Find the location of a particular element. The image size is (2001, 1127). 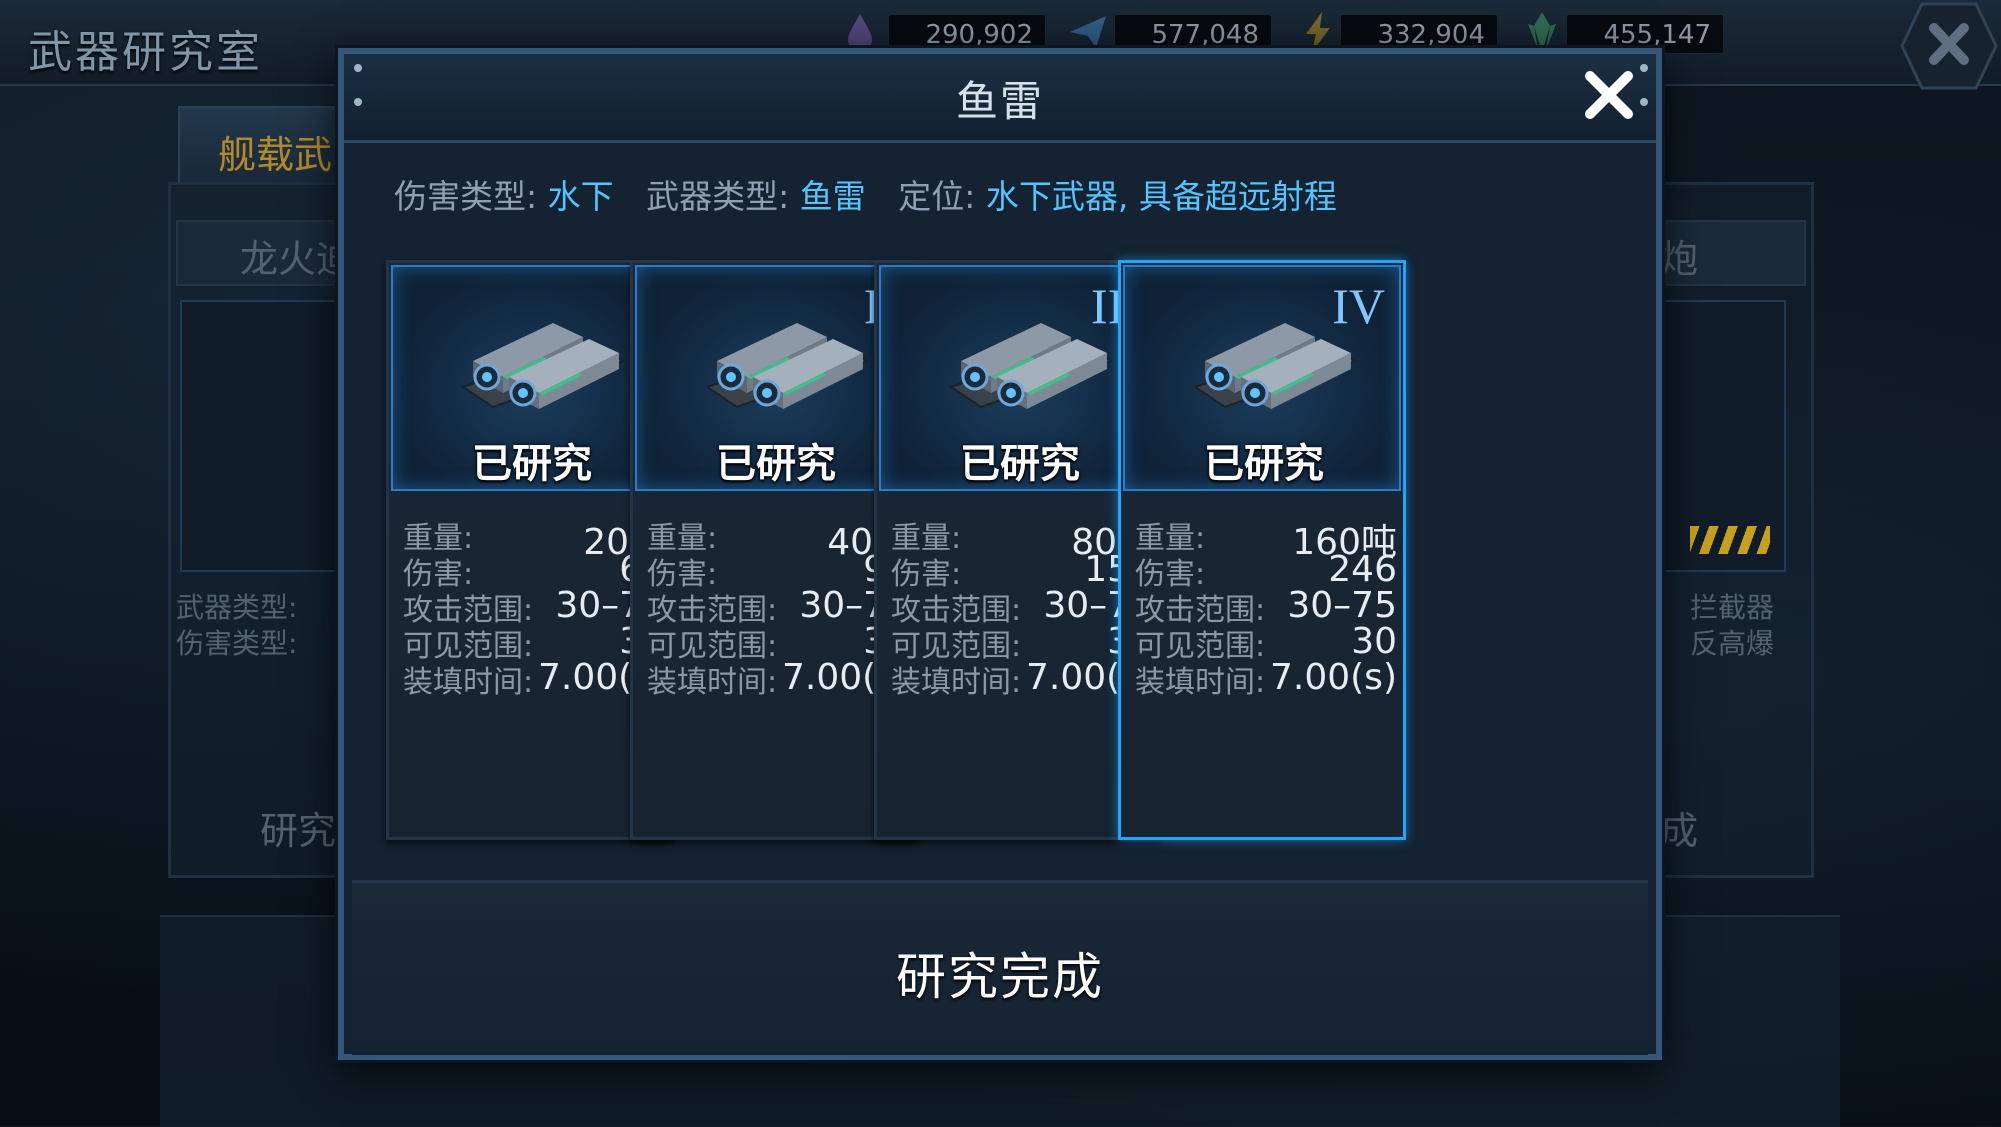

stat-row-damage: 伤害: 246 is located at coordinates (1266, 570).